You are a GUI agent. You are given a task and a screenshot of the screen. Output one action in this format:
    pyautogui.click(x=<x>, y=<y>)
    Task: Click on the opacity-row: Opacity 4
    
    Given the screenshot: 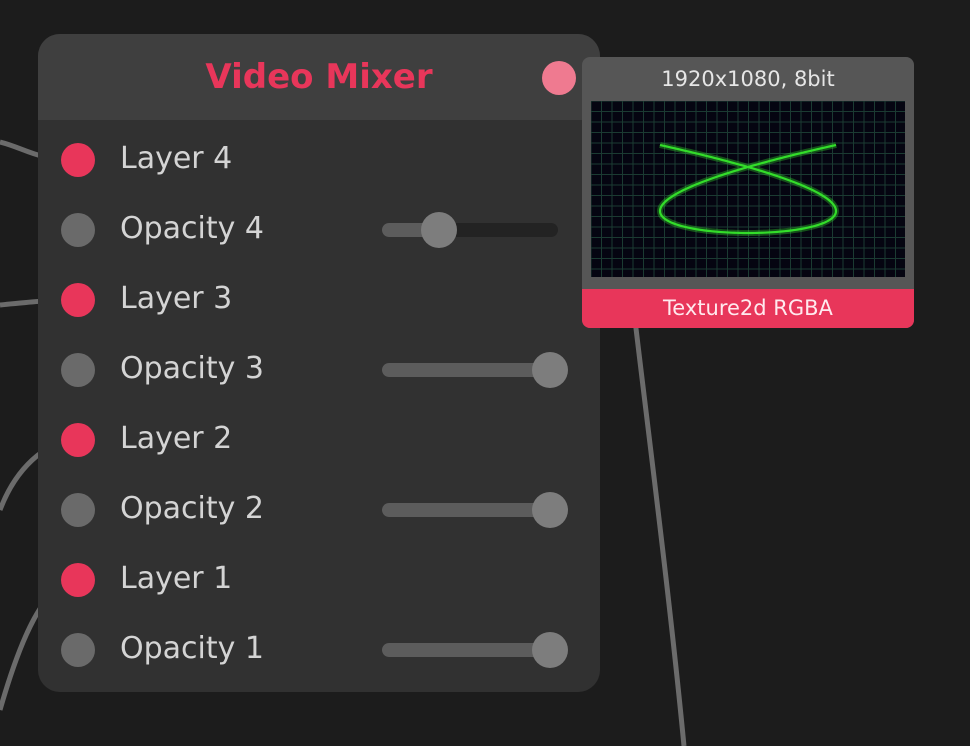 What is the action you would take?
    pyautogui.click(x=319, y=230)
    